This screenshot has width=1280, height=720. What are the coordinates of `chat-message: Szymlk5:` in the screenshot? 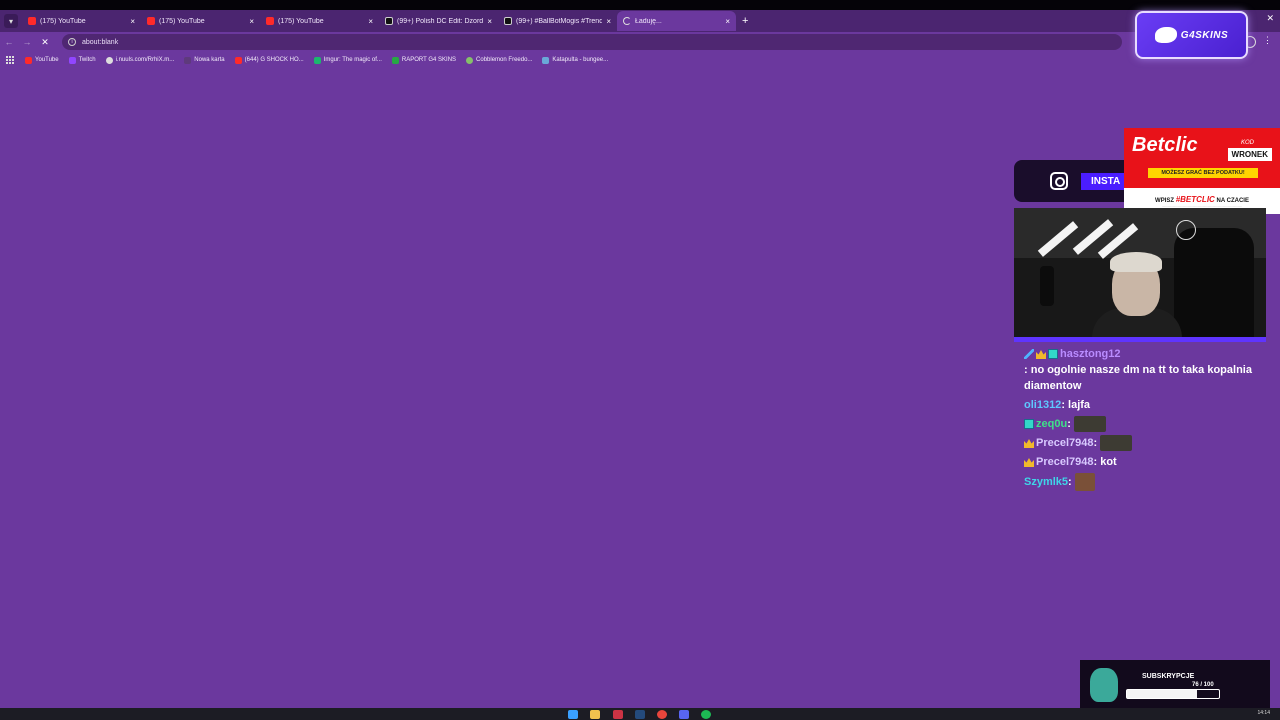 It's located at (1139, 482).